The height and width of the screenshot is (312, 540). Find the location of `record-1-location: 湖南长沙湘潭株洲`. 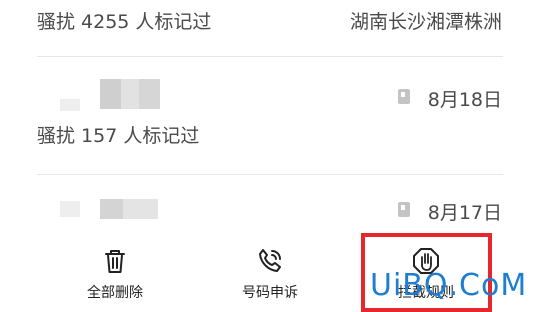

record-1-location: 湖南长沙湘潭株洲 is located at coordinates (425, 22).